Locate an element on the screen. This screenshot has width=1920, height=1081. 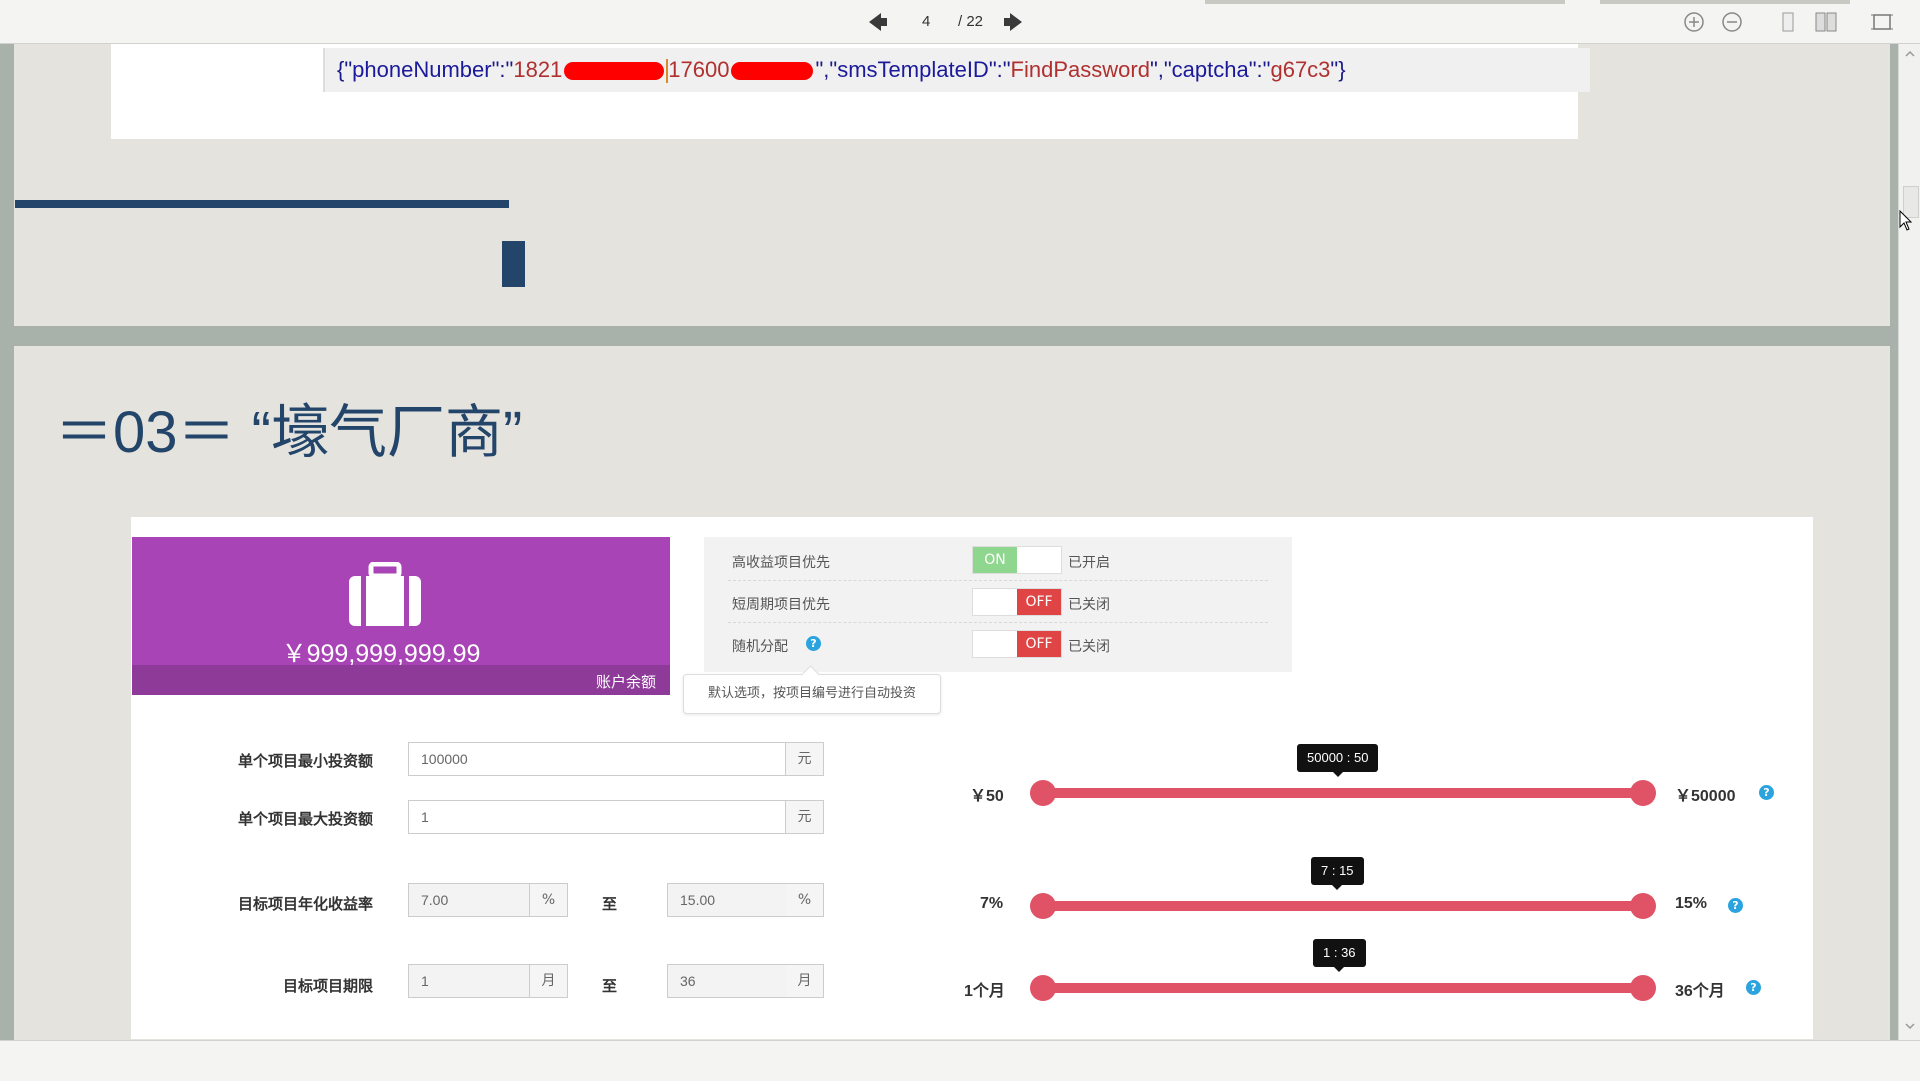
high-yield-toggle: ON is located at coordinates (1017, 560).